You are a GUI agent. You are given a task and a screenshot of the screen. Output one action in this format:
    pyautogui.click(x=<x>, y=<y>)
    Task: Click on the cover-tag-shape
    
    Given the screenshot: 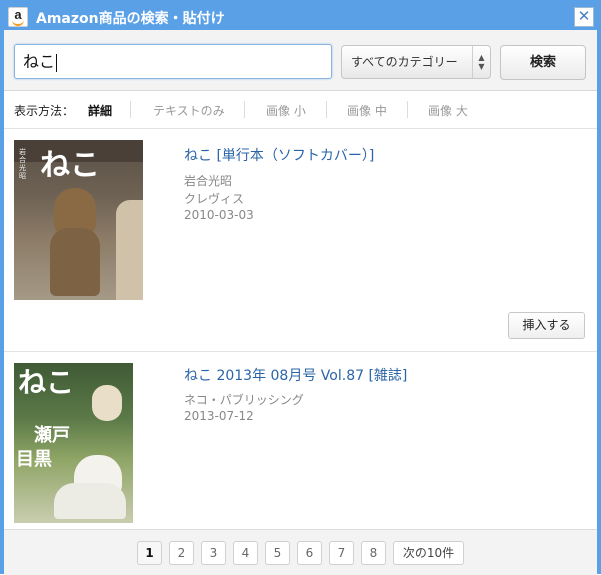 What is the action you would take?
    pyautogui.click(x=107, y=403)
    